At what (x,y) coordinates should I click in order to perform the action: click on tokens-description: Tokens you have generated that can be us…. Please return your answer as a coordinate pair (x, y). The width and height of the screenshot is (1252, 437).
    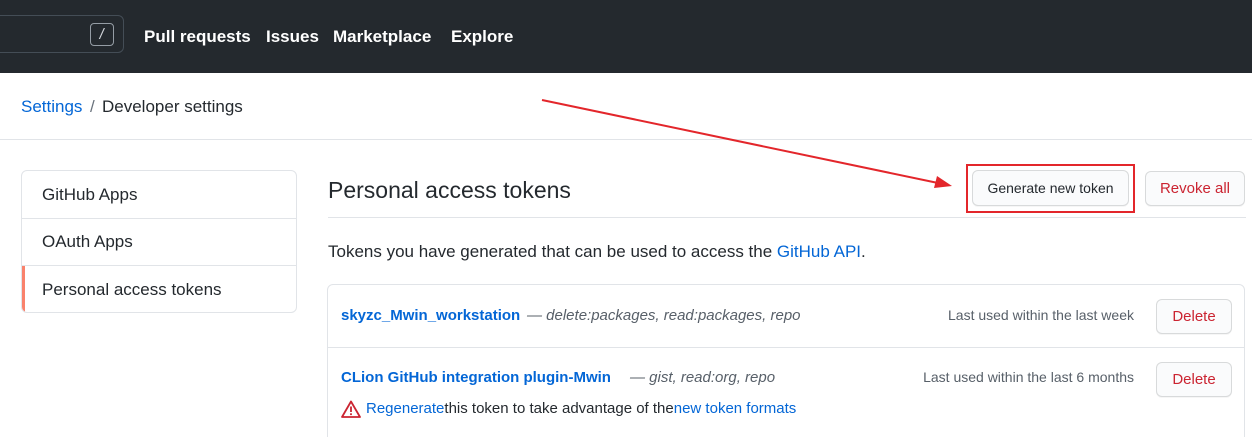
    Looking at the image, I should click on (597, 251).